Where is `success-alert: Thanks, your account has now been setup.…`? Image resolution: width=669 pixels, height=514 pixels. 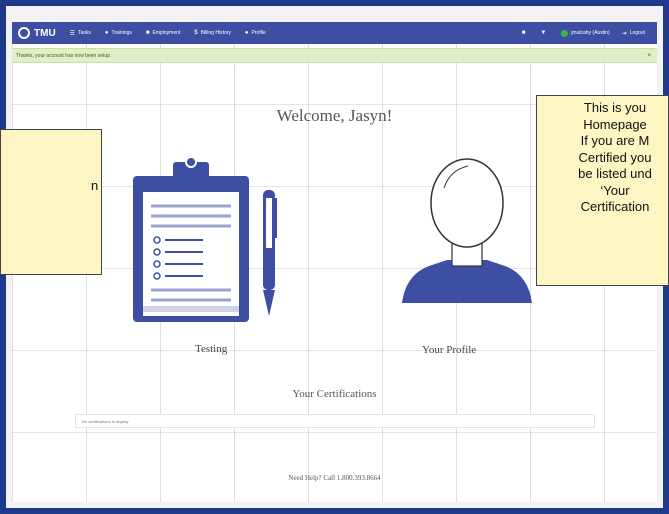
success-alert: Thanks, your account has now been setup.… is located at coordinates (334, 55).